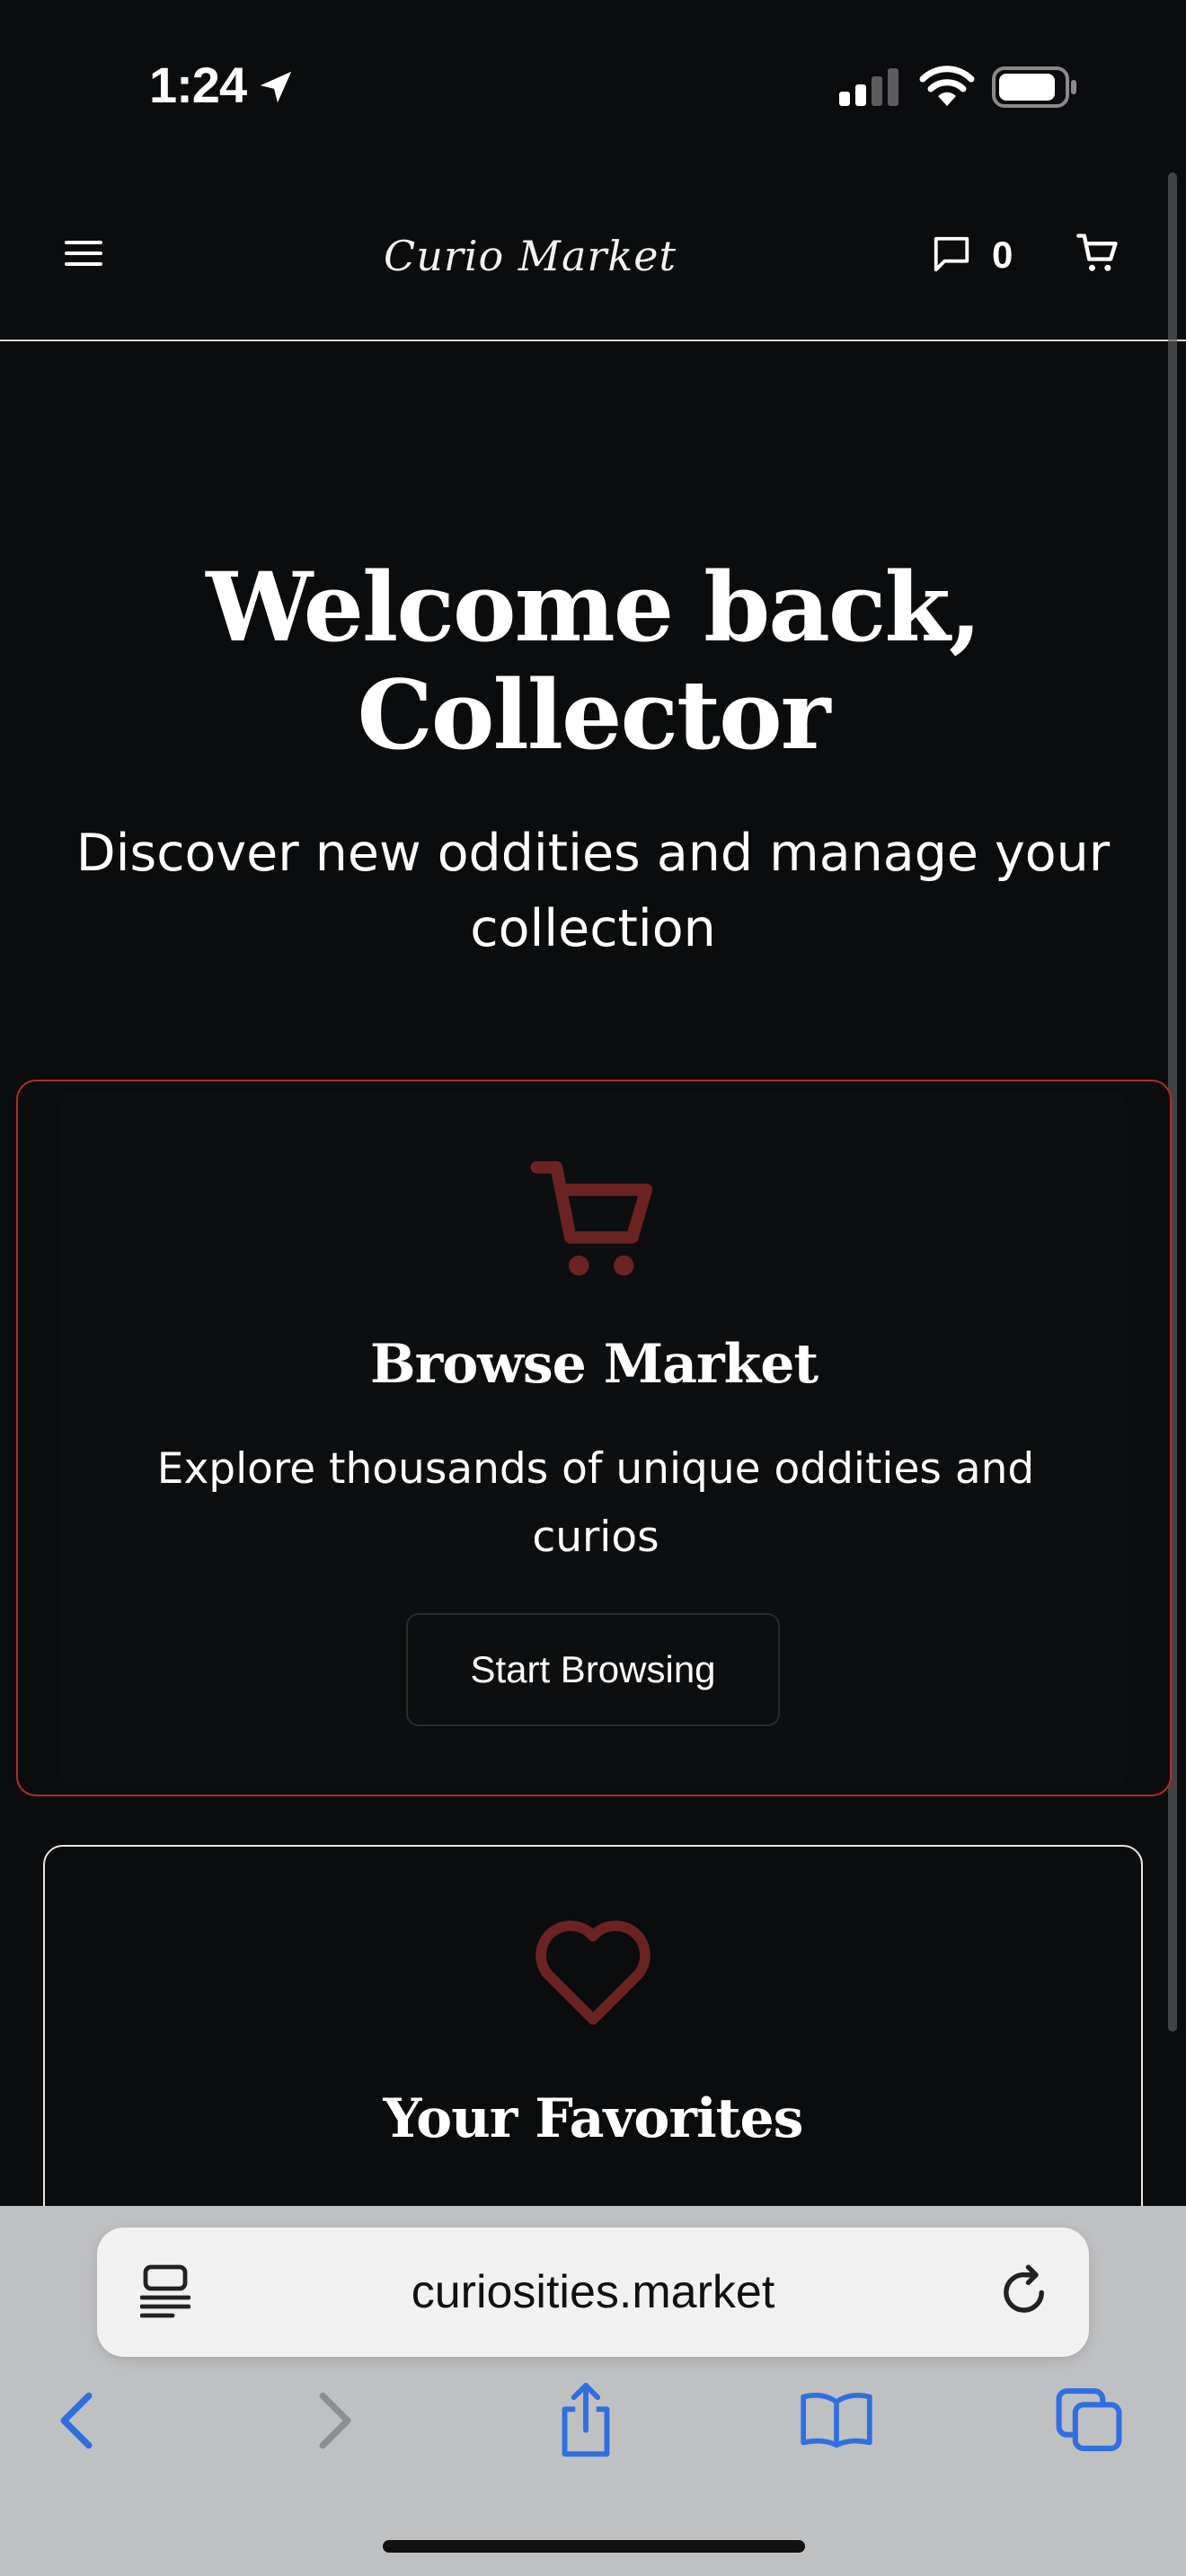 The width and height of the screenshot is (1186, 2576). What do you see at coordinates (276, 87) in the screenshot?
I see `location-arrow-icon` at bounding box center [276, 87].